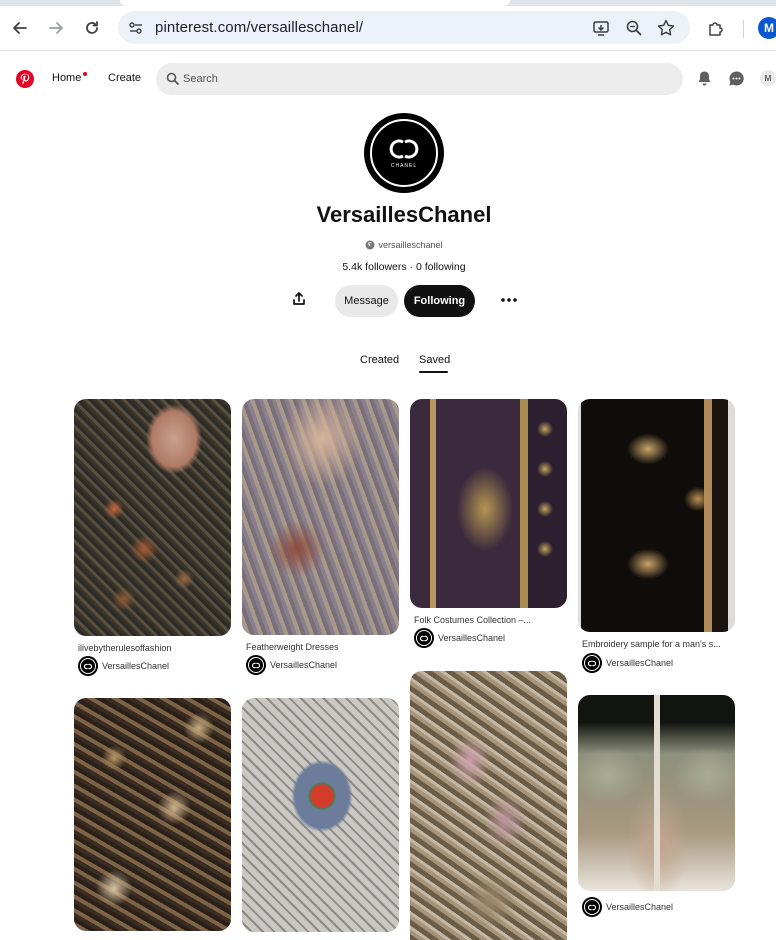 The width and height of the screenshot is (776, 940). I want to click on pin-title: ilivebytherulesoffashion, so click(153, 648).